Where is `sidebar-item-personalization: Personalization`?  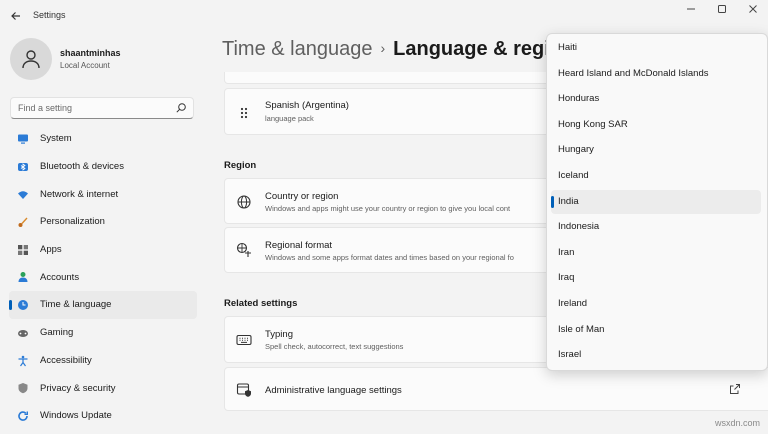
sidebar-item-personalization: Personalization is located at coordinates (103, 222).